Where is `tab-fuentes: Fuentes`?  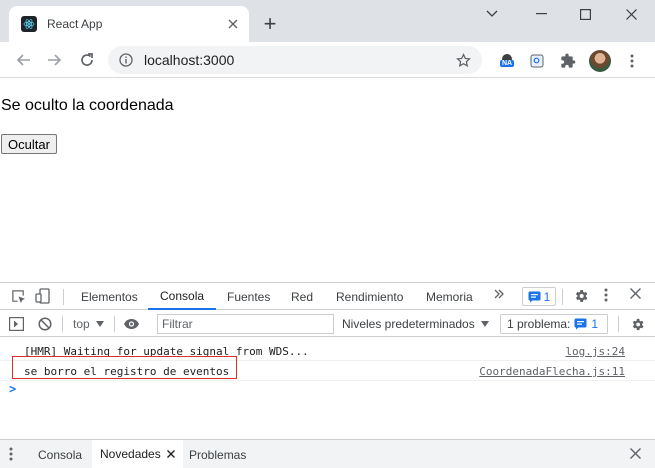 tab-fuentes: Fuentes is located at coordinates (248, 296).